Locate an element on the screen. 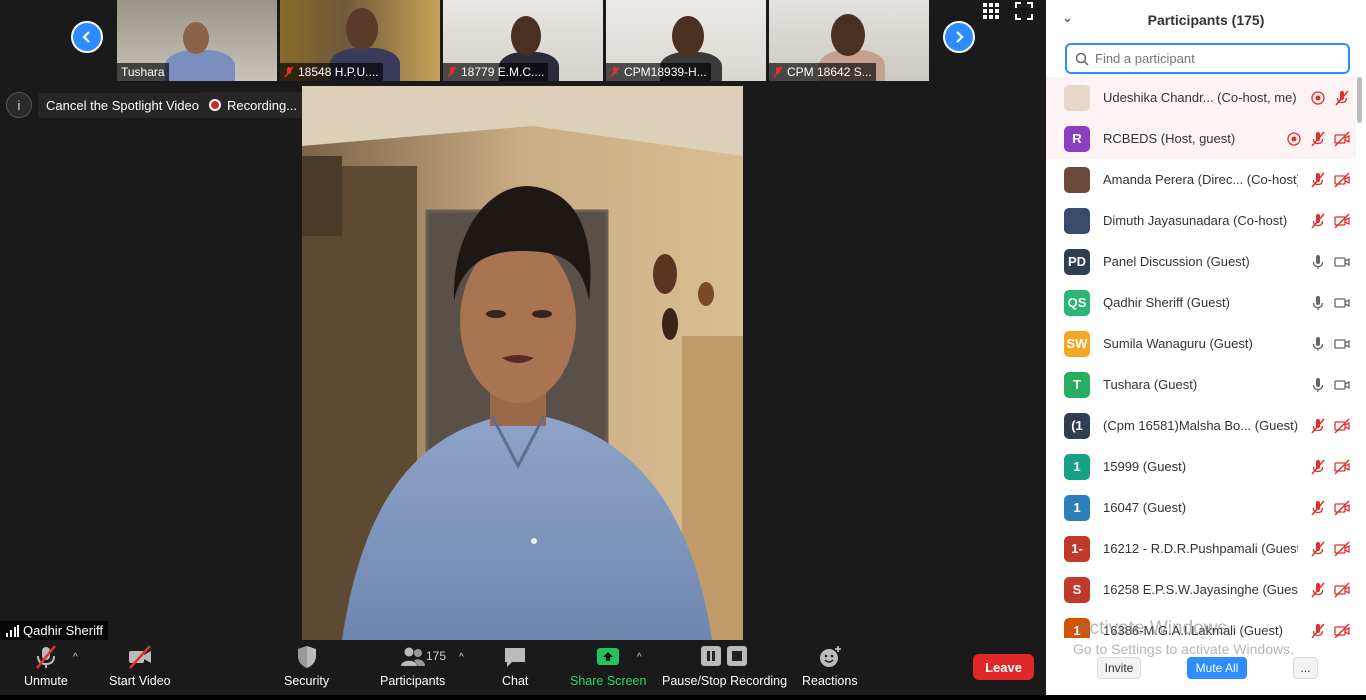  next-page-button is located at coordinates (959, 37).